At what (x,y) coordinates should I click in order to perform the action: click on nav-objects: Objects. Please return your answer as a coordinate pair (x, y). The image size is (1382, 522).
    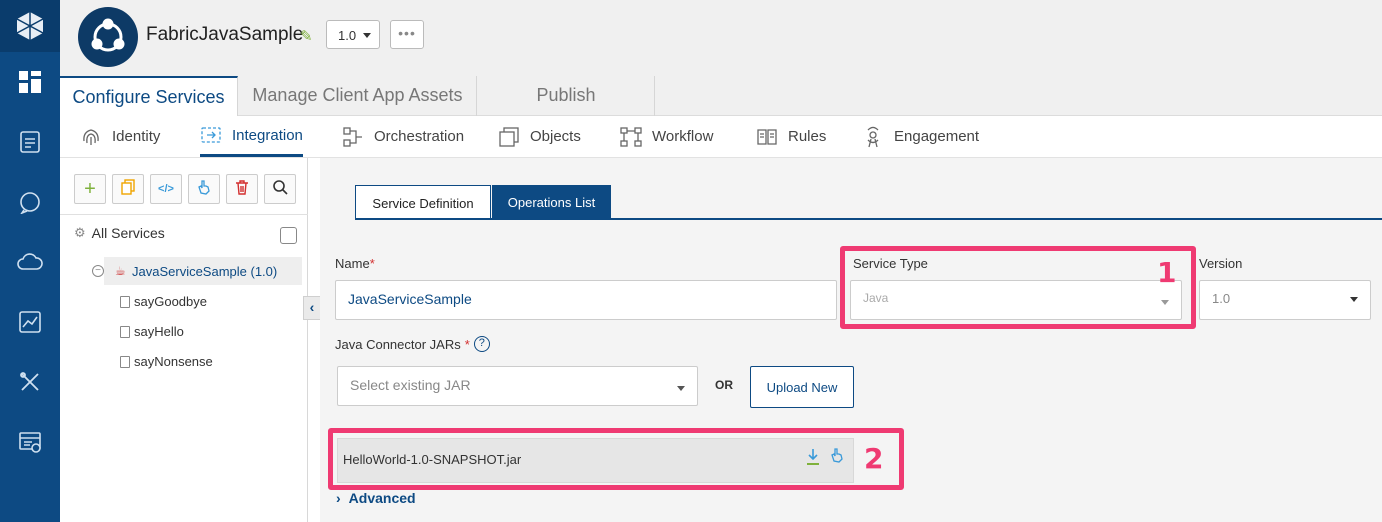
    Looking at the image, I should click on (539, 136).